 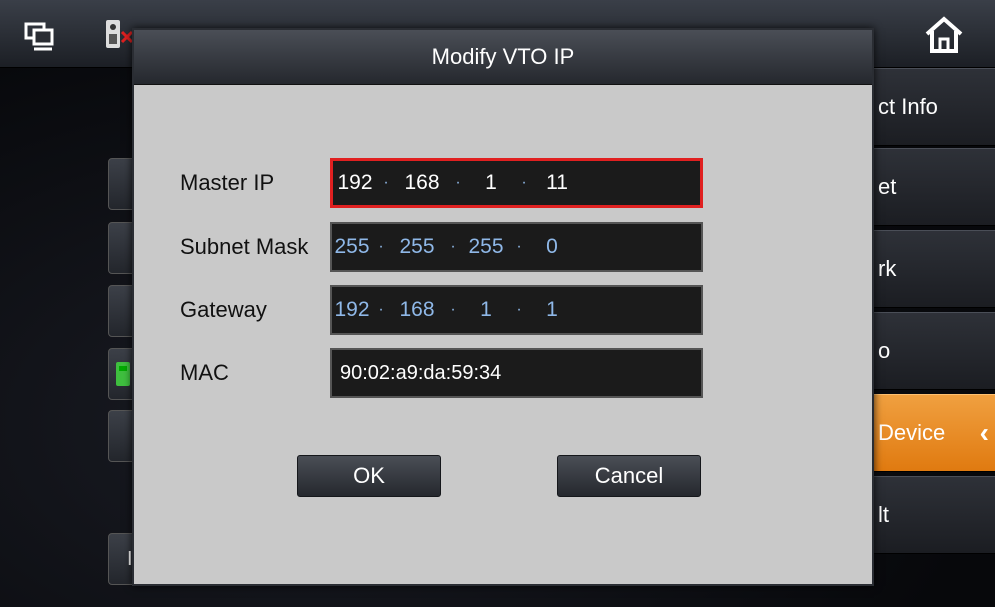 I want to click on mac-field: 90:02:a9:da:59:34, so click(x=516, y=373).